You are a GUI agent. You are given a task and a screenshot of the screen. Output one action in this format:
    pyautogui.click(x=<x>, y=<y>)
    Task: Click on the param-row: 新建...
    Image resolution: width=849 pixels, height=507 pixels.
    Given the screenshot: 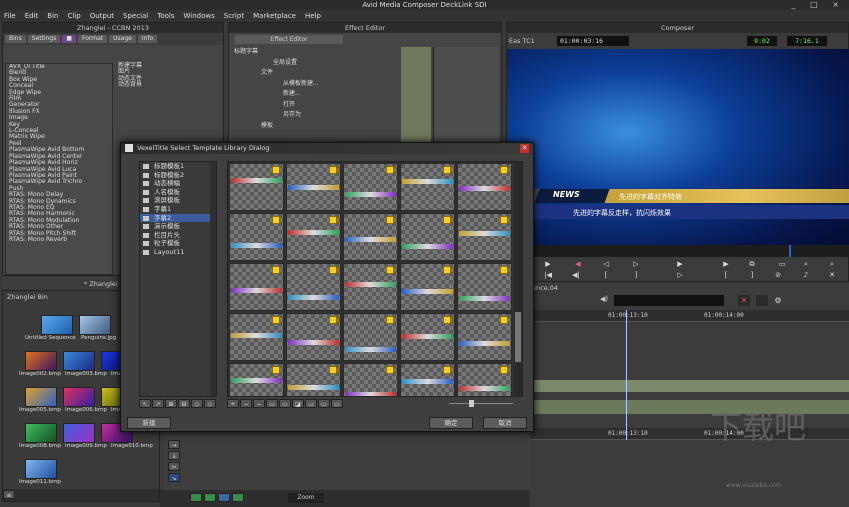 What is the action you would take?
    pyautogui.click(x=316, y=94)
    